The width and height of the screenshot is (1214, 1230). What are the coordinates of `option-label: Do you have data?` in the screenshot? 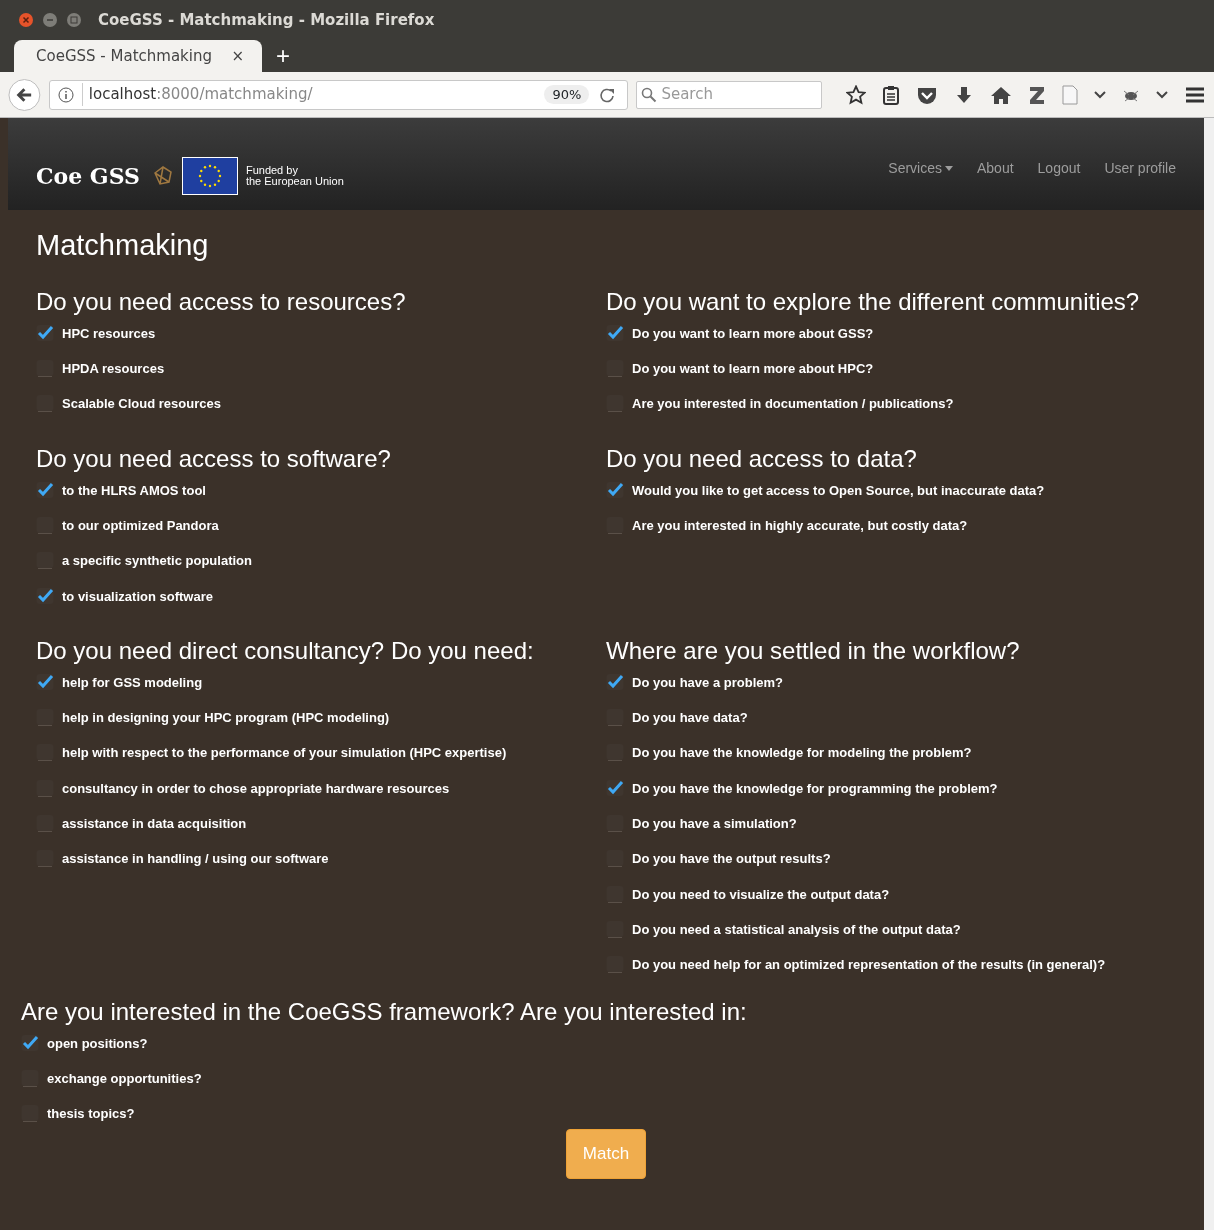 It's located at (690, 718).